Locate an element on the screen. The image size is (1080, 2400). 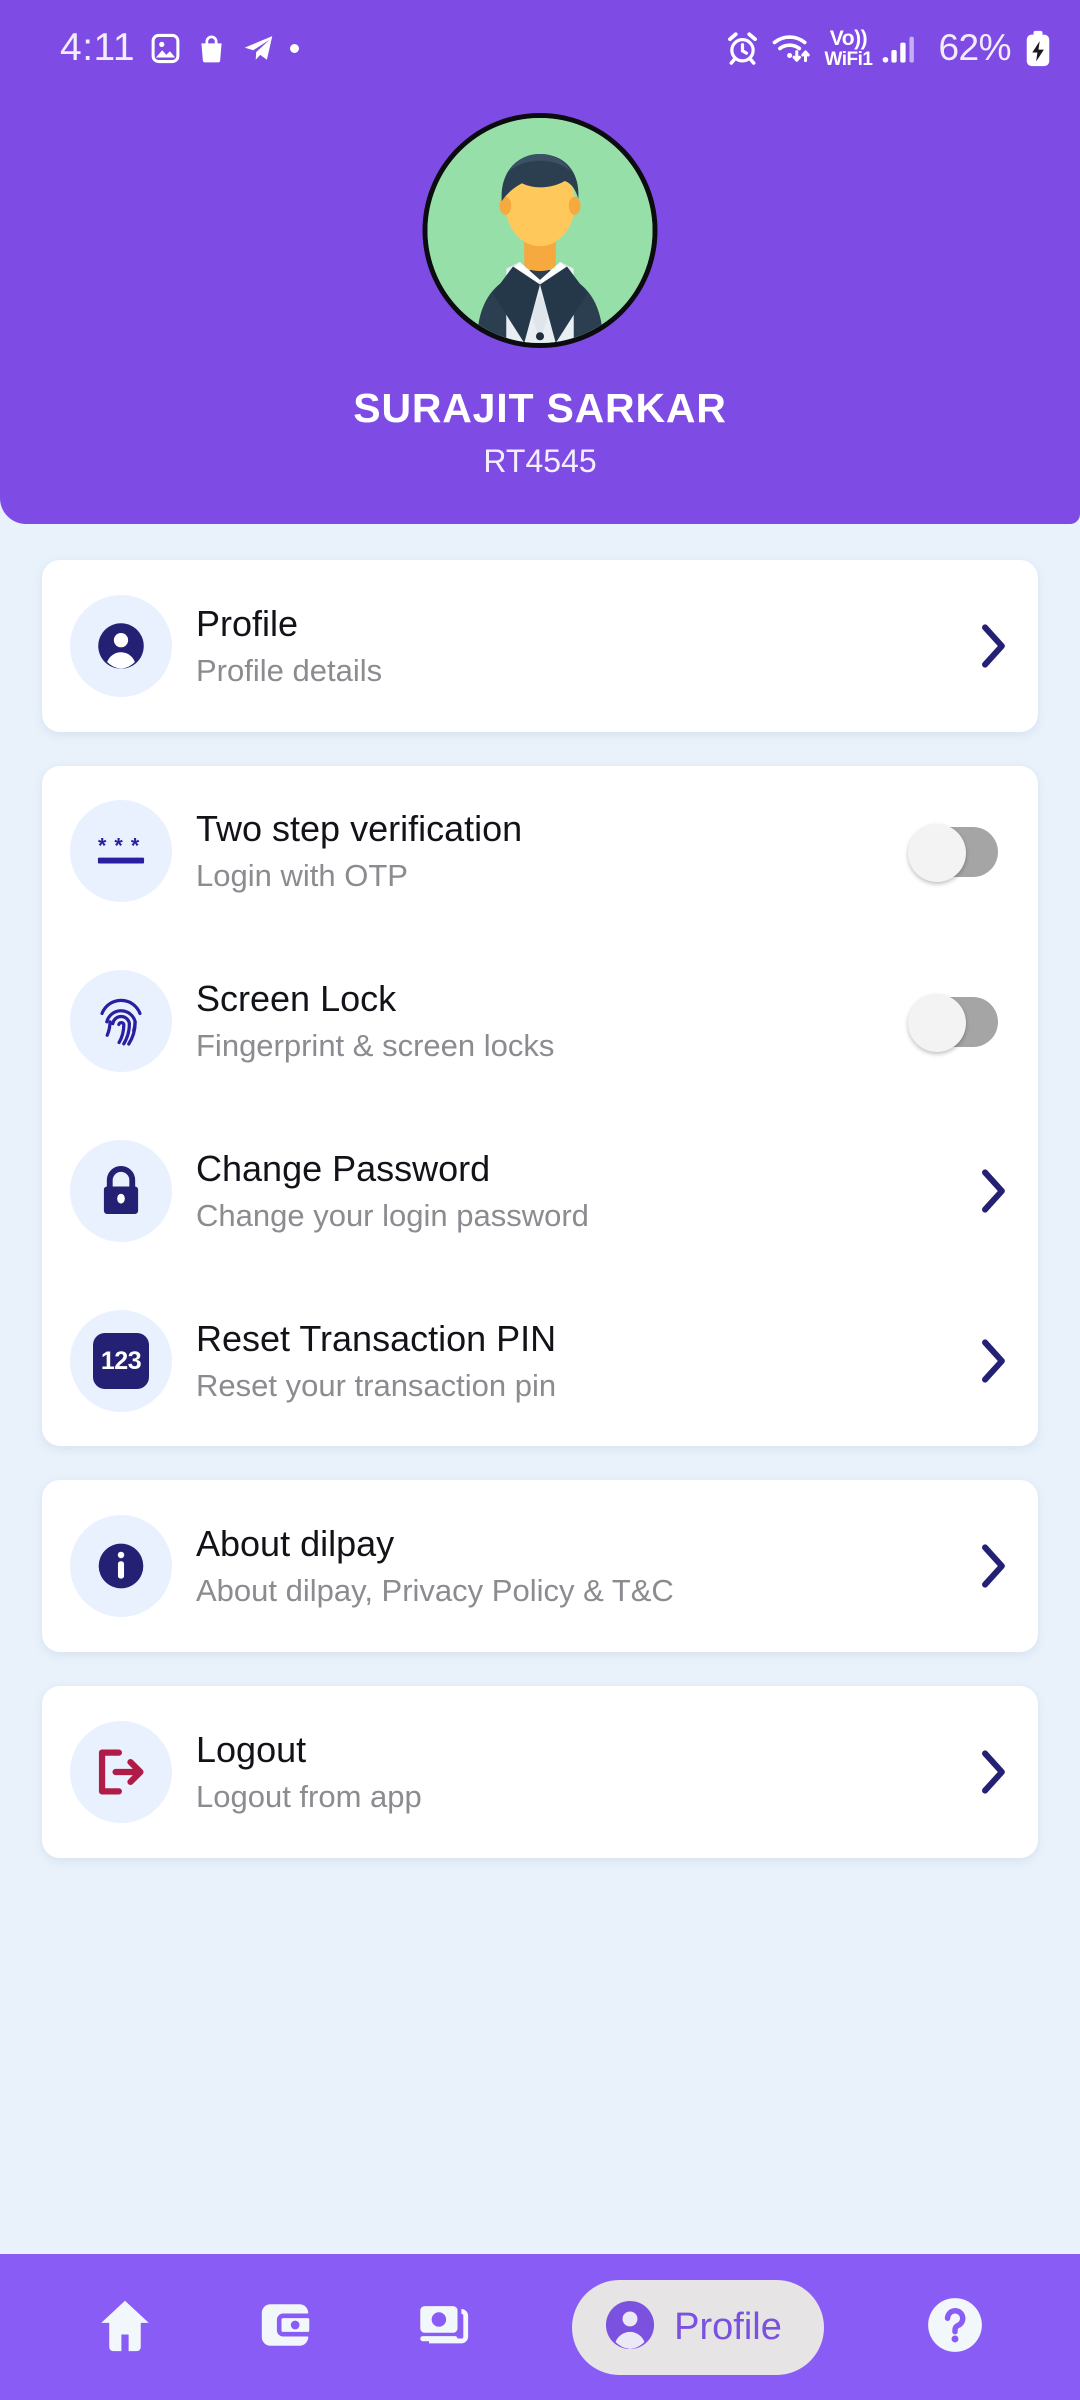
nav-item-wallet is located at coordinates (285, 2327).